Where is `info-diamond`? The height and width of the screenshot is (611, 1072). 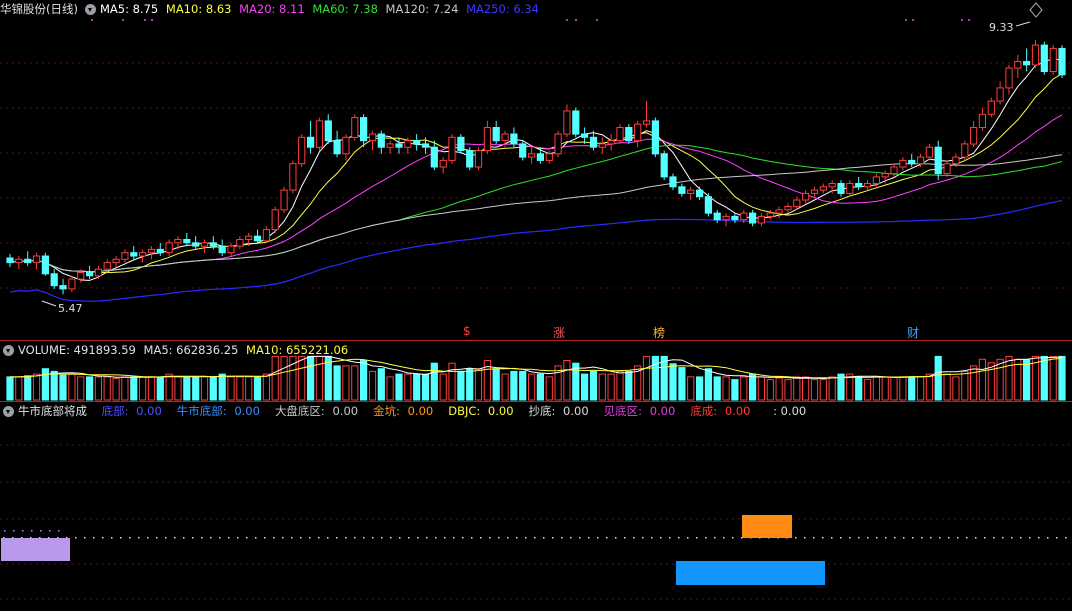
info-diamond is located at coordinates (1036, 10).